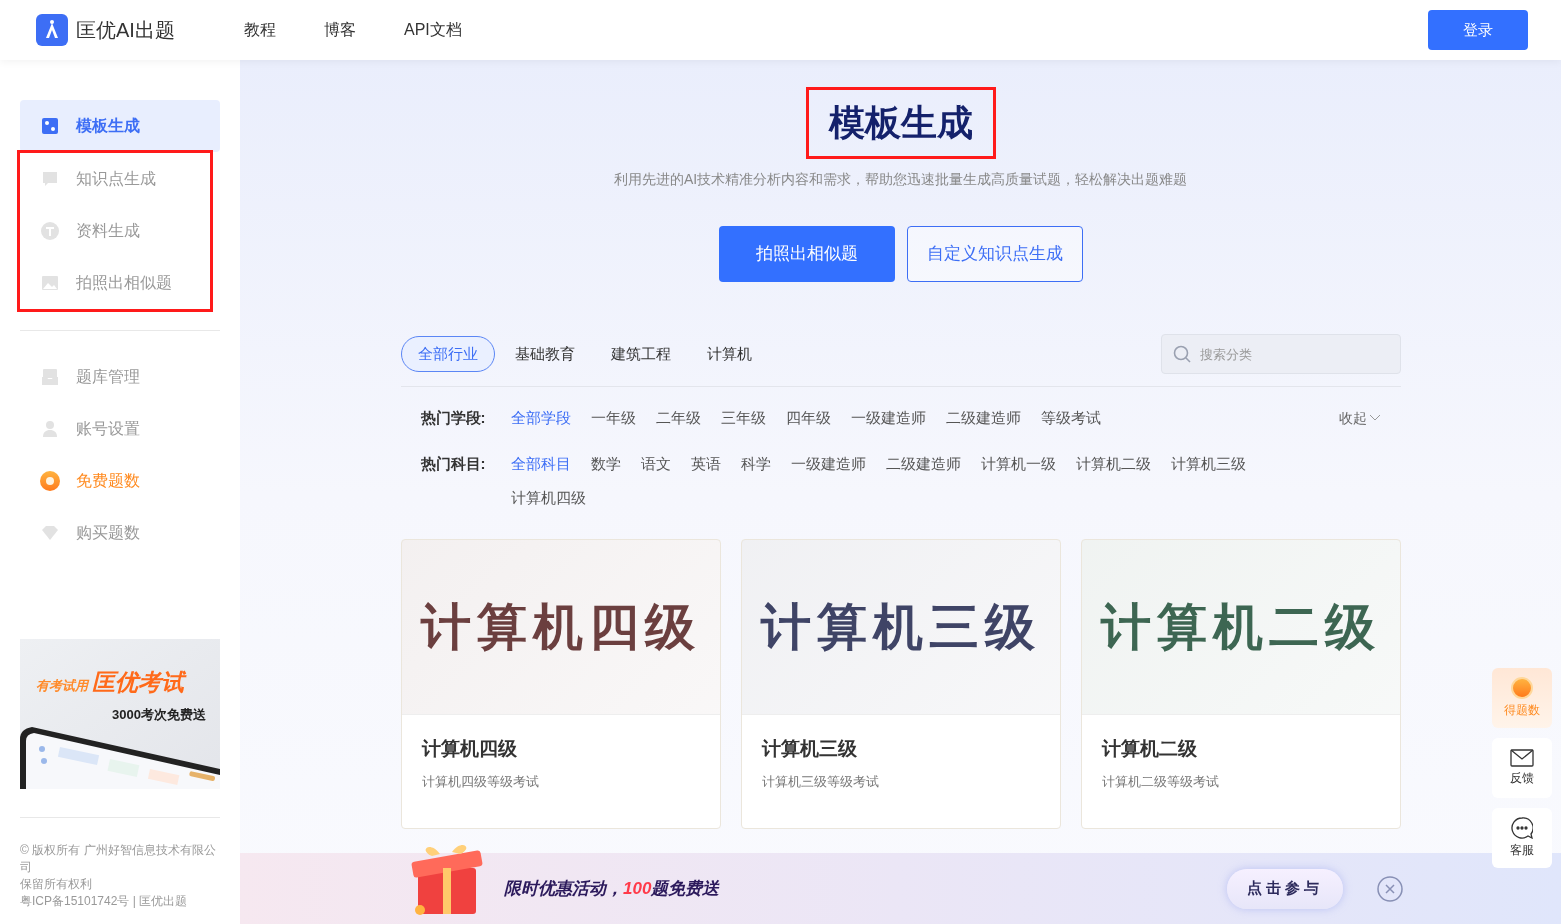  I want to click on exam-card: 计算机二级 计算机二级 计算机二级等级考试, so click(1240, 684).